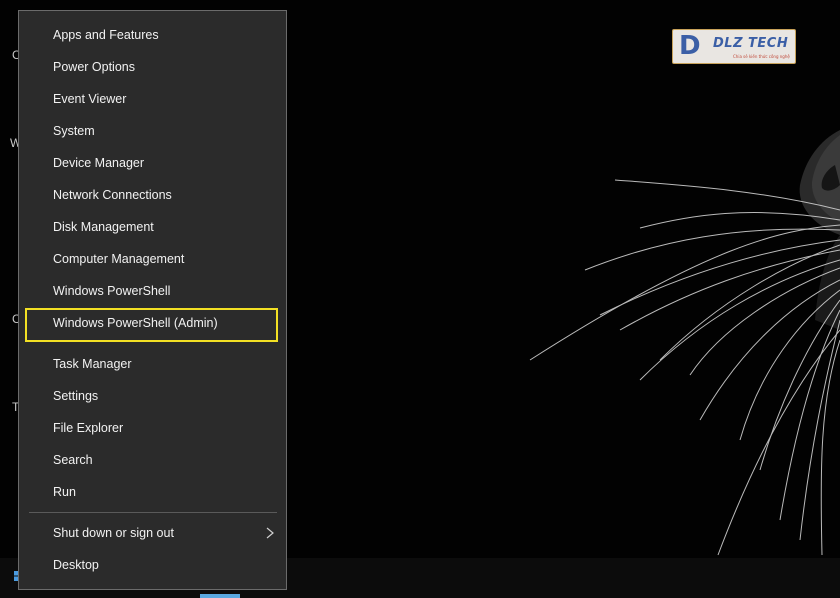  I want to click on menu-item-label: Task Manager, so click(92, 364).